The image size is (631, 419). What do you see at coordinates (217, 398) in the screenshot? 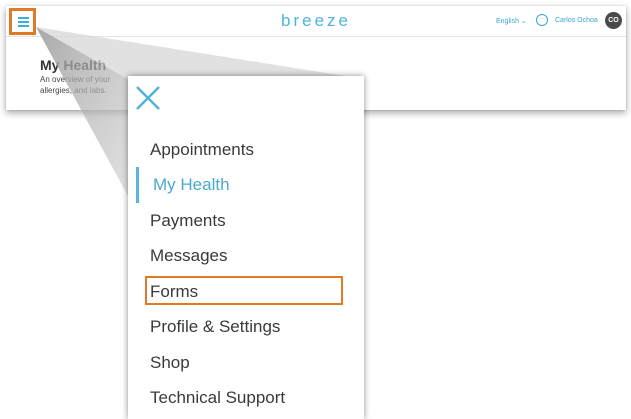
I see `menu-item-technical-support: Technical Support` at bounding box center [217, 398].